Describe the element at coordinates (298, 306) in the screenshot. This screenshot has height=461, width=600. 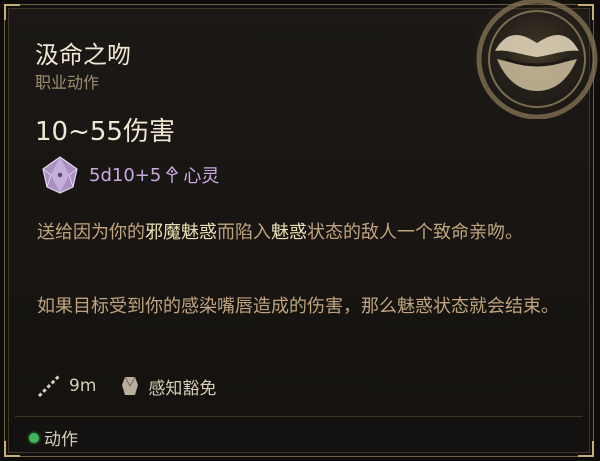
I see `description-2: 如果目标受到你的感染嘴唇造成的伤害，那么魅惑状态就会结束。` at that location.